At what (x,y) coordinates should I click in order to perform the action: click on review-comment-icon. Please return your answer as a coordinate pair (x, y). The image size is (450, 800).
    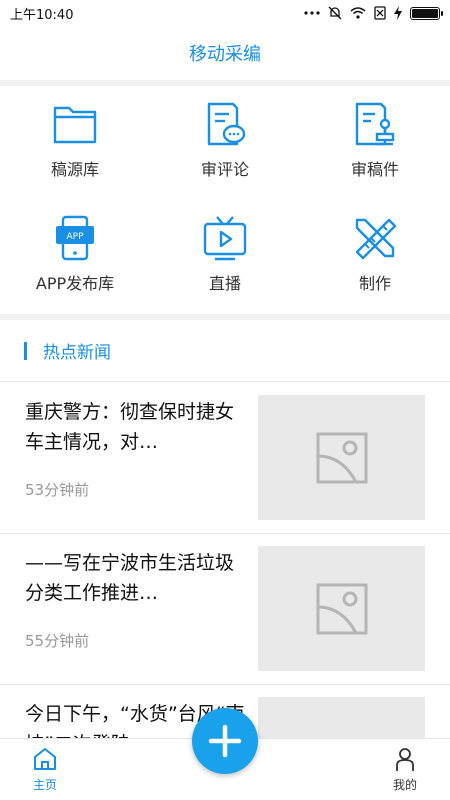
    Looking at the image, I should click on (226, 124).